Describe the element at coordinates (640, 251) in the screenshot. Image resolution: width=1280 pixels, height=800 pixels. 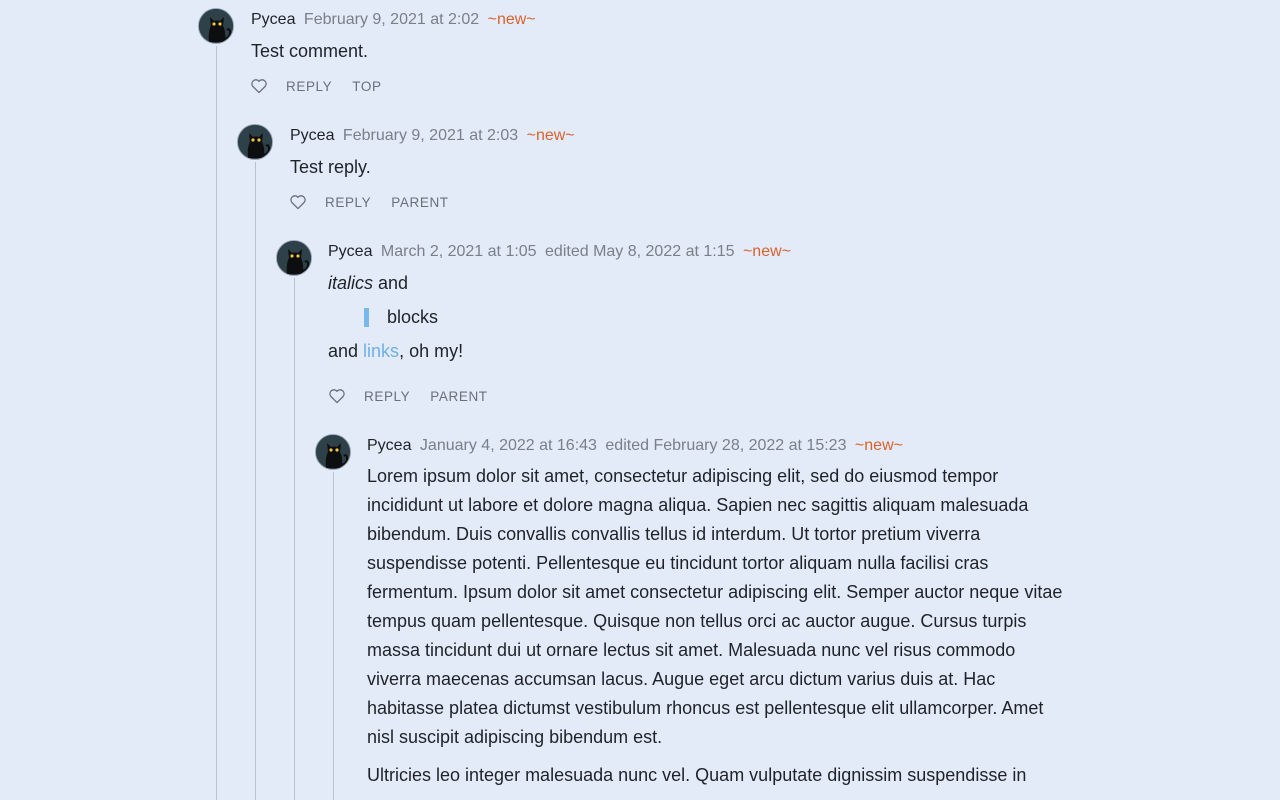
I see `edited-date: edited May 8, 2022 at 1:15` at that location.